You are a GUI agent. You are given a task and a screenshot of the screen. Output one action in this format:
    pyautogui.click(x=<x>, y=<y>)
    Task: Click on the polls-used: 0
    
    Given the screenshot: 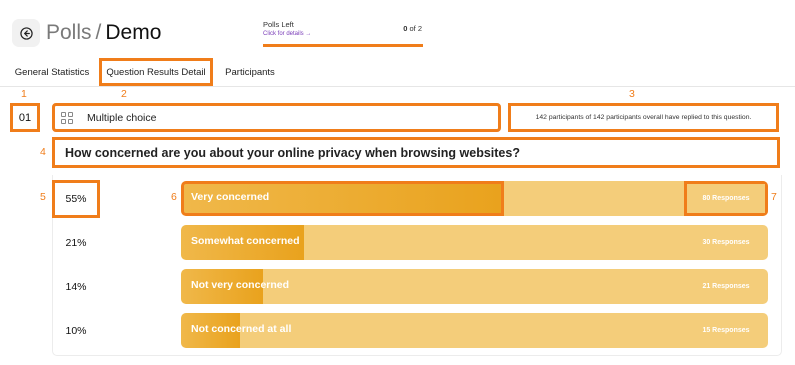 What is the action you would take?
    pyautogui.click(x=405, y=28)
    